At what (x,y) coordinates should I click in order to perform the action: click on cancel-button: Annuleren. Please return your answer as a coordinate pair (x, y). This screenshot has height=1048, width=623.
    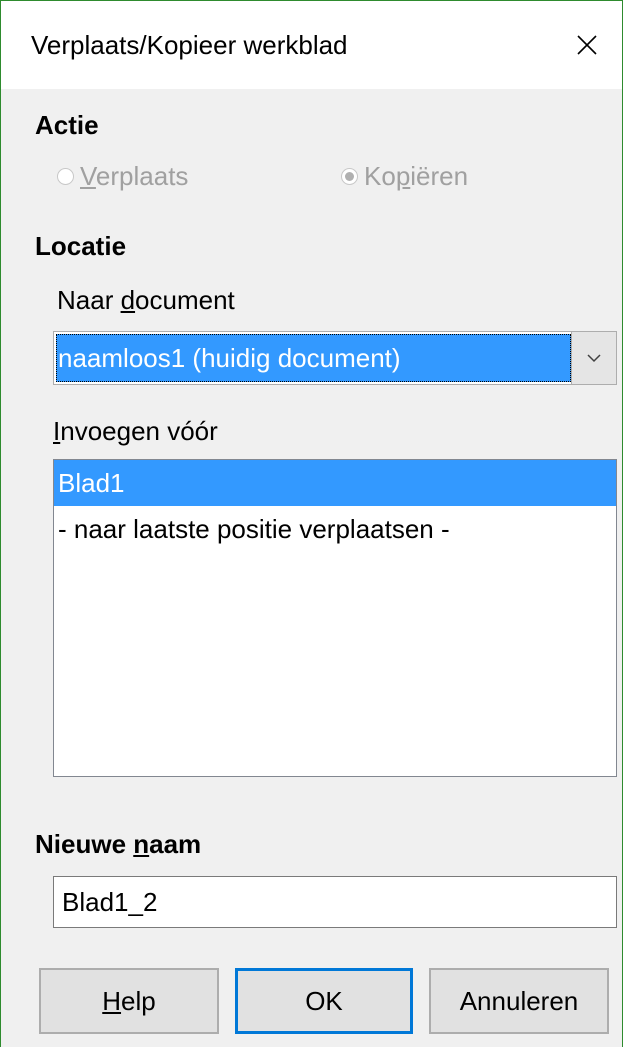
    Looking at the image, I should click on (519, 1001).